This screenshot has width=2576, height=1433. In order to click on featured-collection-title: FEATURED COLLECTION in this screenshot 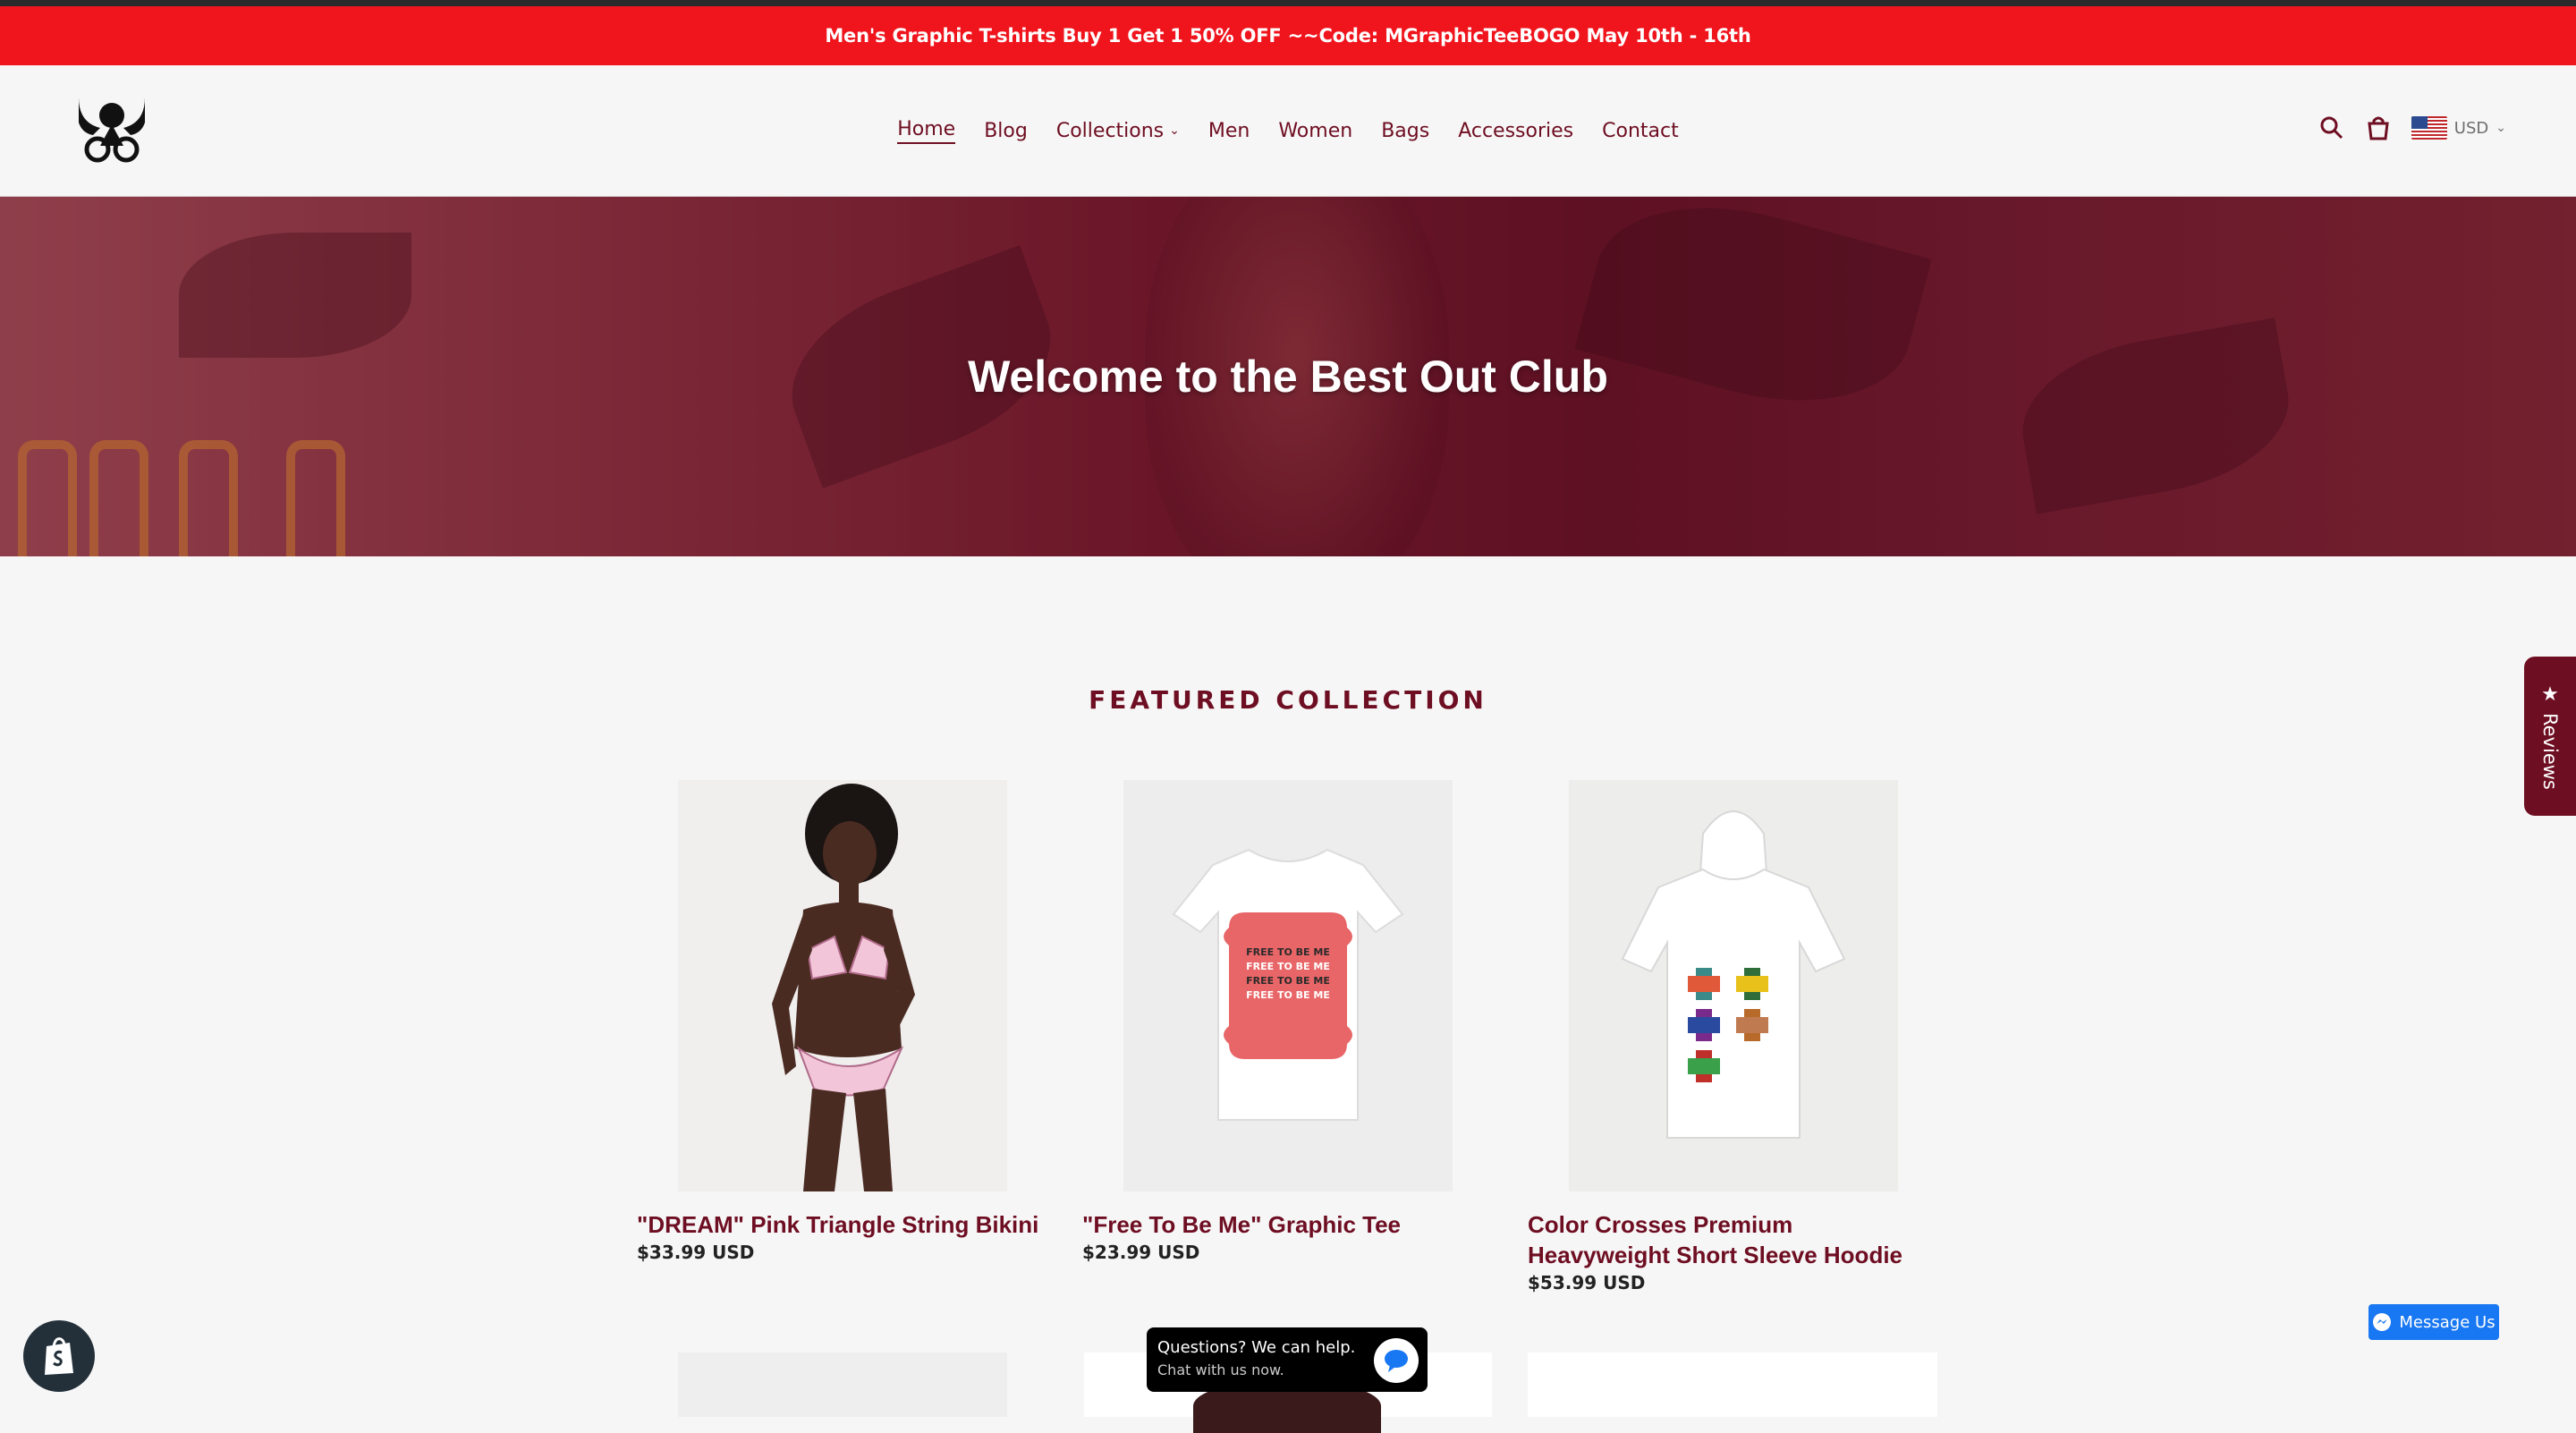, I will do `click(1288, 700)`.